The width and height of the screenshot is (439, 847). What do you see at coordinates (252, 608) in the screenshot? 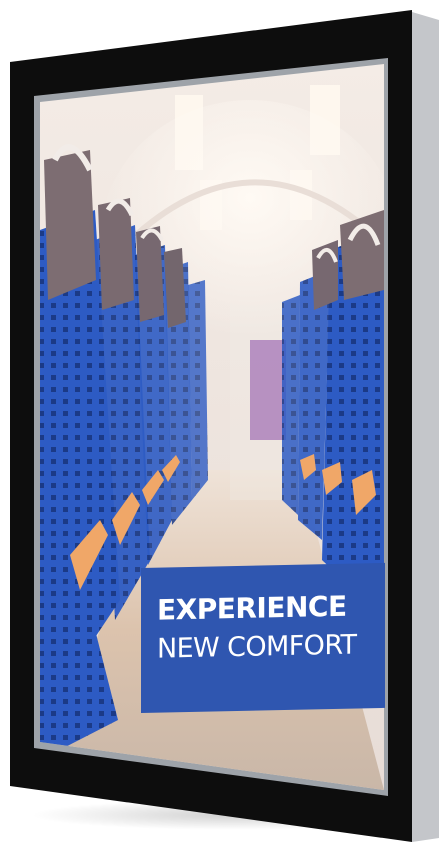
I see `headline-line-1: EXPERIENCE` at bounding box center [252, 608].